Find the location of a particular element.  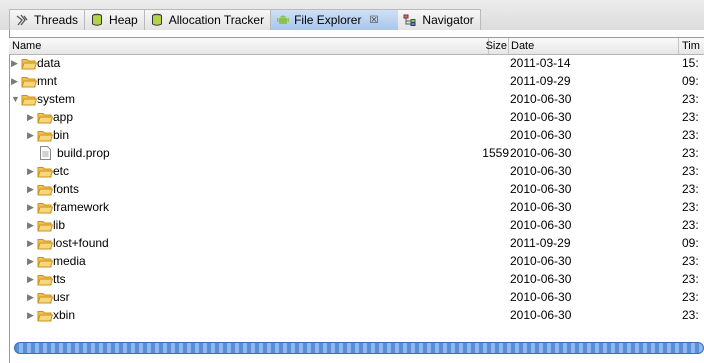

column-date-header: Date is located at coordinates (522, 46).